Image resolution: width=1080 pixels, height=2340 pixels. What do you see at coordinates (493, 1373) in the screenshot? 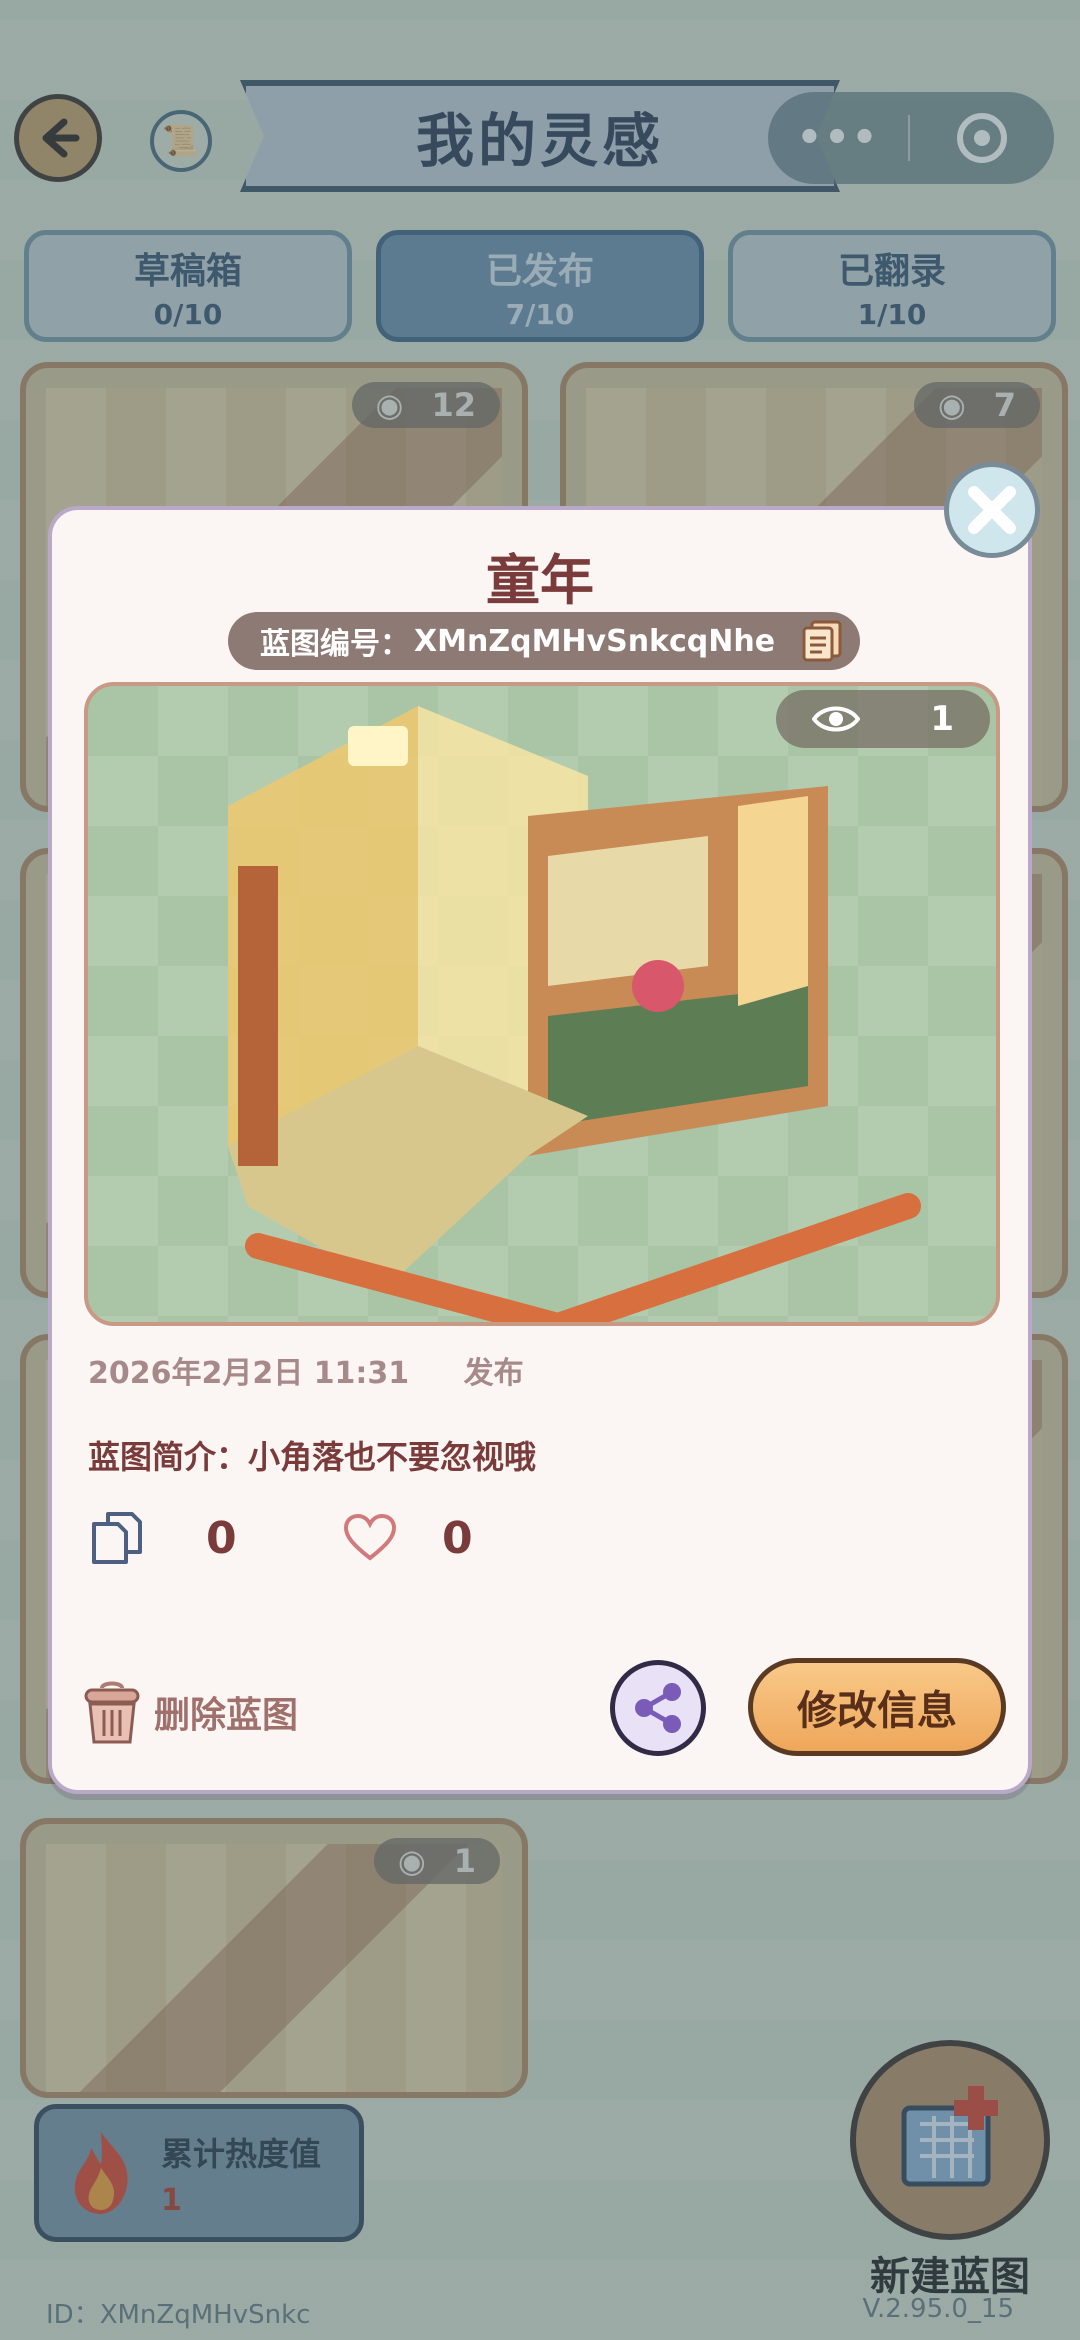
I see `publish-status: 发布` at bounding box center [493, 1373].